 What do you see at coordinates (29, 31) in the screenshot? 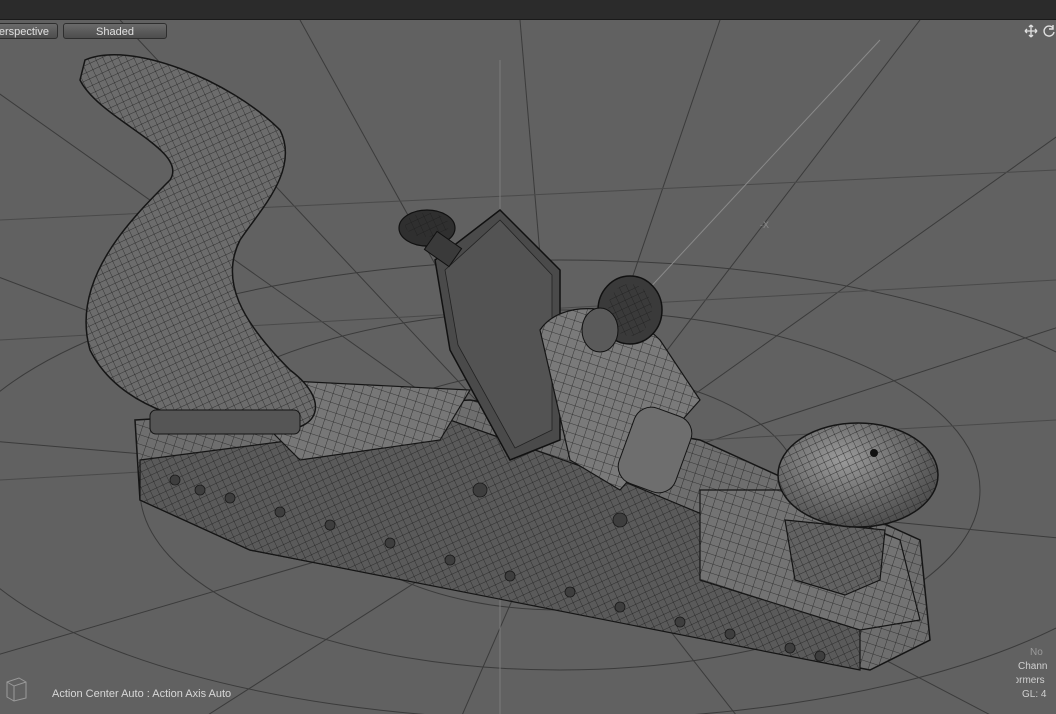
I see `projection-button: erspective` at bounding box center [29, 31].